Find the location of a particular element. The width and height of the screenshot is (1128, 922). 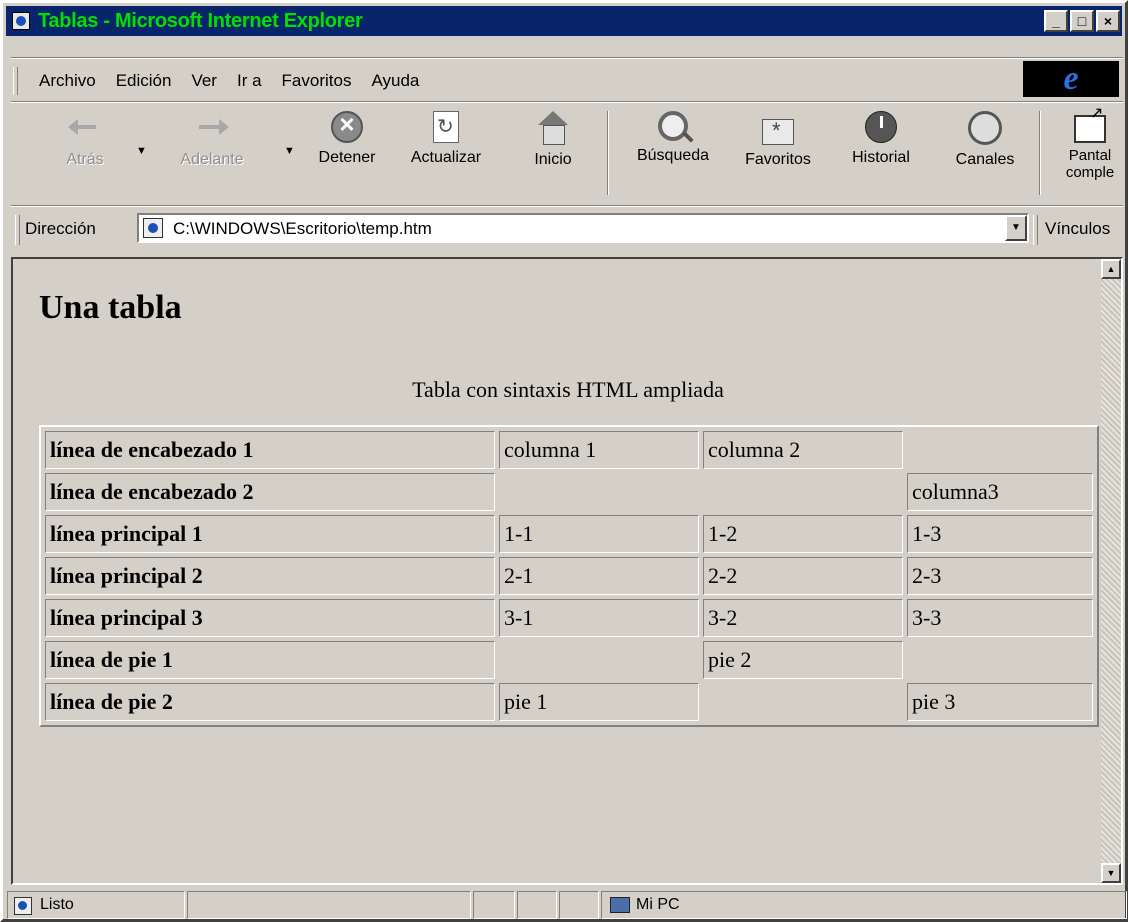

table-cell: línea principal 1 is located at coordinates (270, 534).